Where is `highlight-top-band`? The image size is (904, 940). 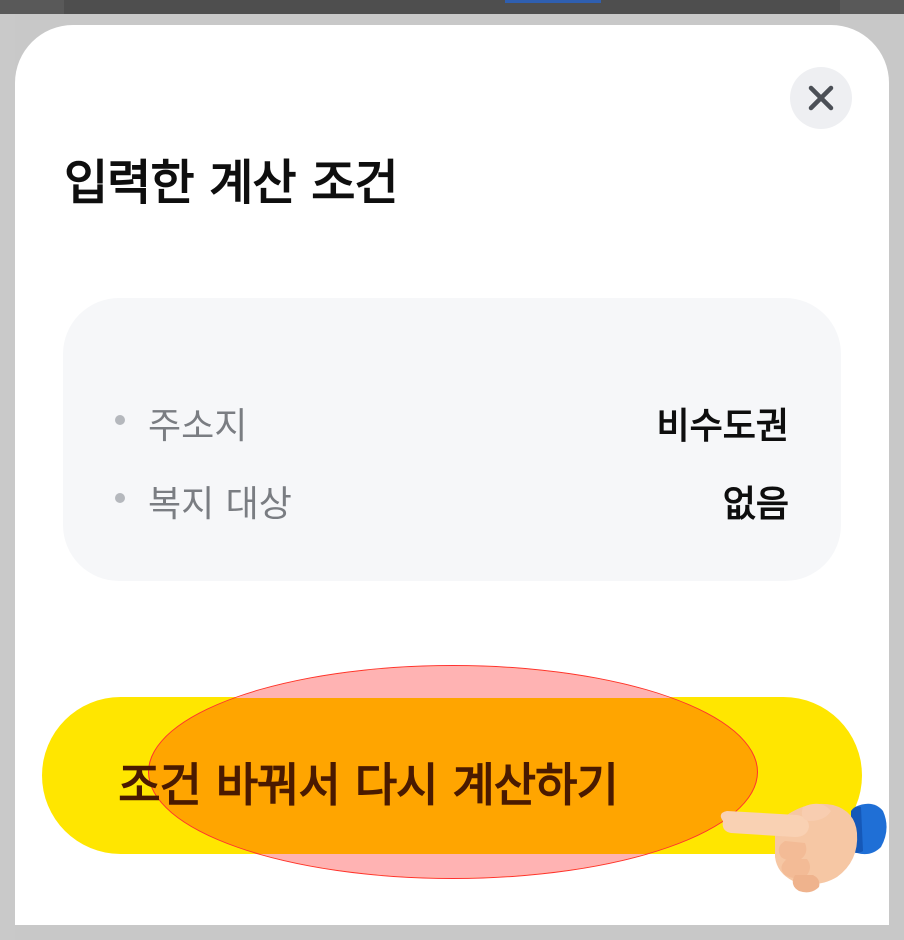
highlight-top-band is located at coordinates (453, 682).